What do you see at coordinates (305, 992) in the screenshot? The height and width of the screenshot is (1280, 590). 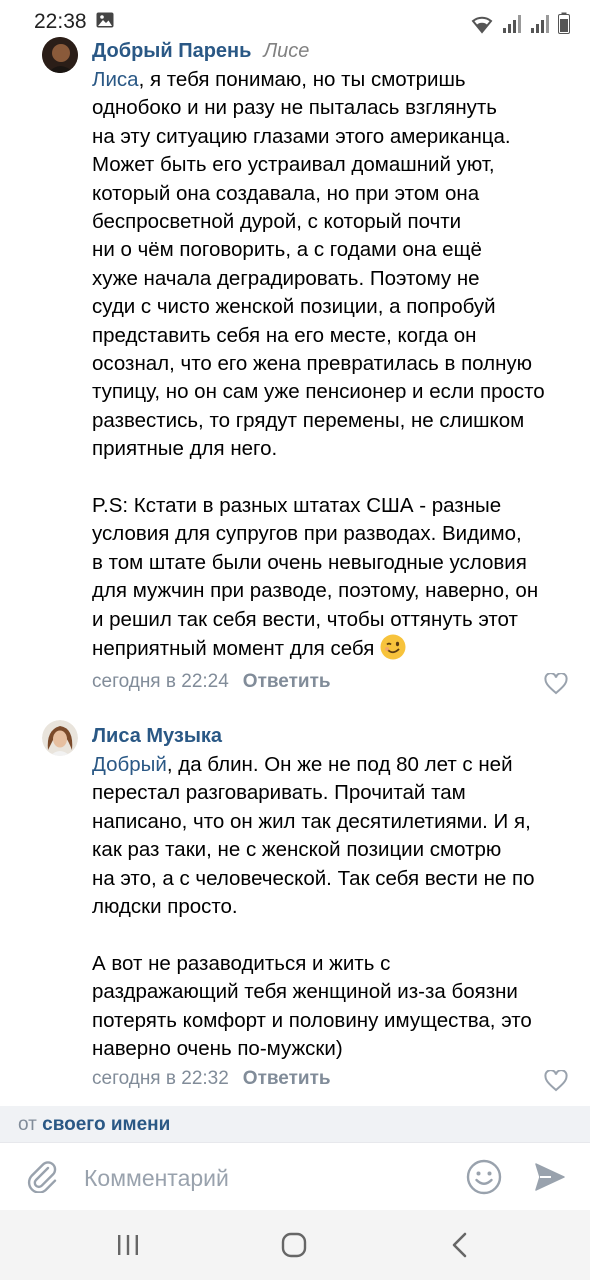 I see `text-line: раздражающий тебя женщиной из-за боязни` at bounding box center [305, 992].